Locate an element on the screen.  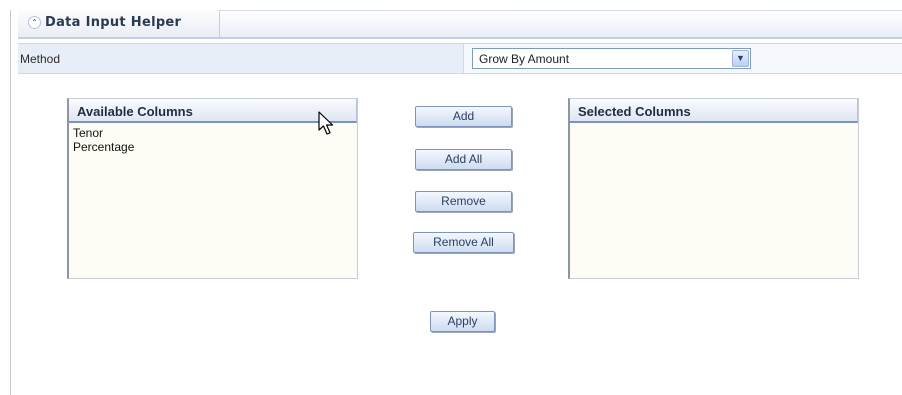
selected-columns-header: Selected Columns is located at coordinates (714, 111).